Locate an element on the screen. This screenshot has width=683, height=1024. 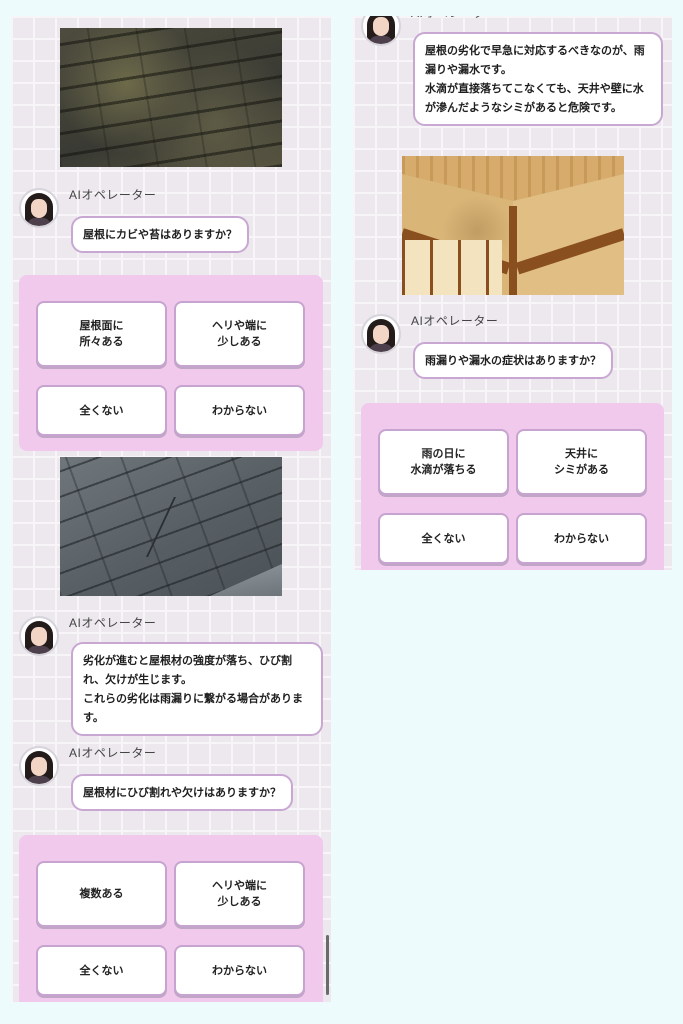
ceiling-stain-photo is located at coordinates (513, 225).